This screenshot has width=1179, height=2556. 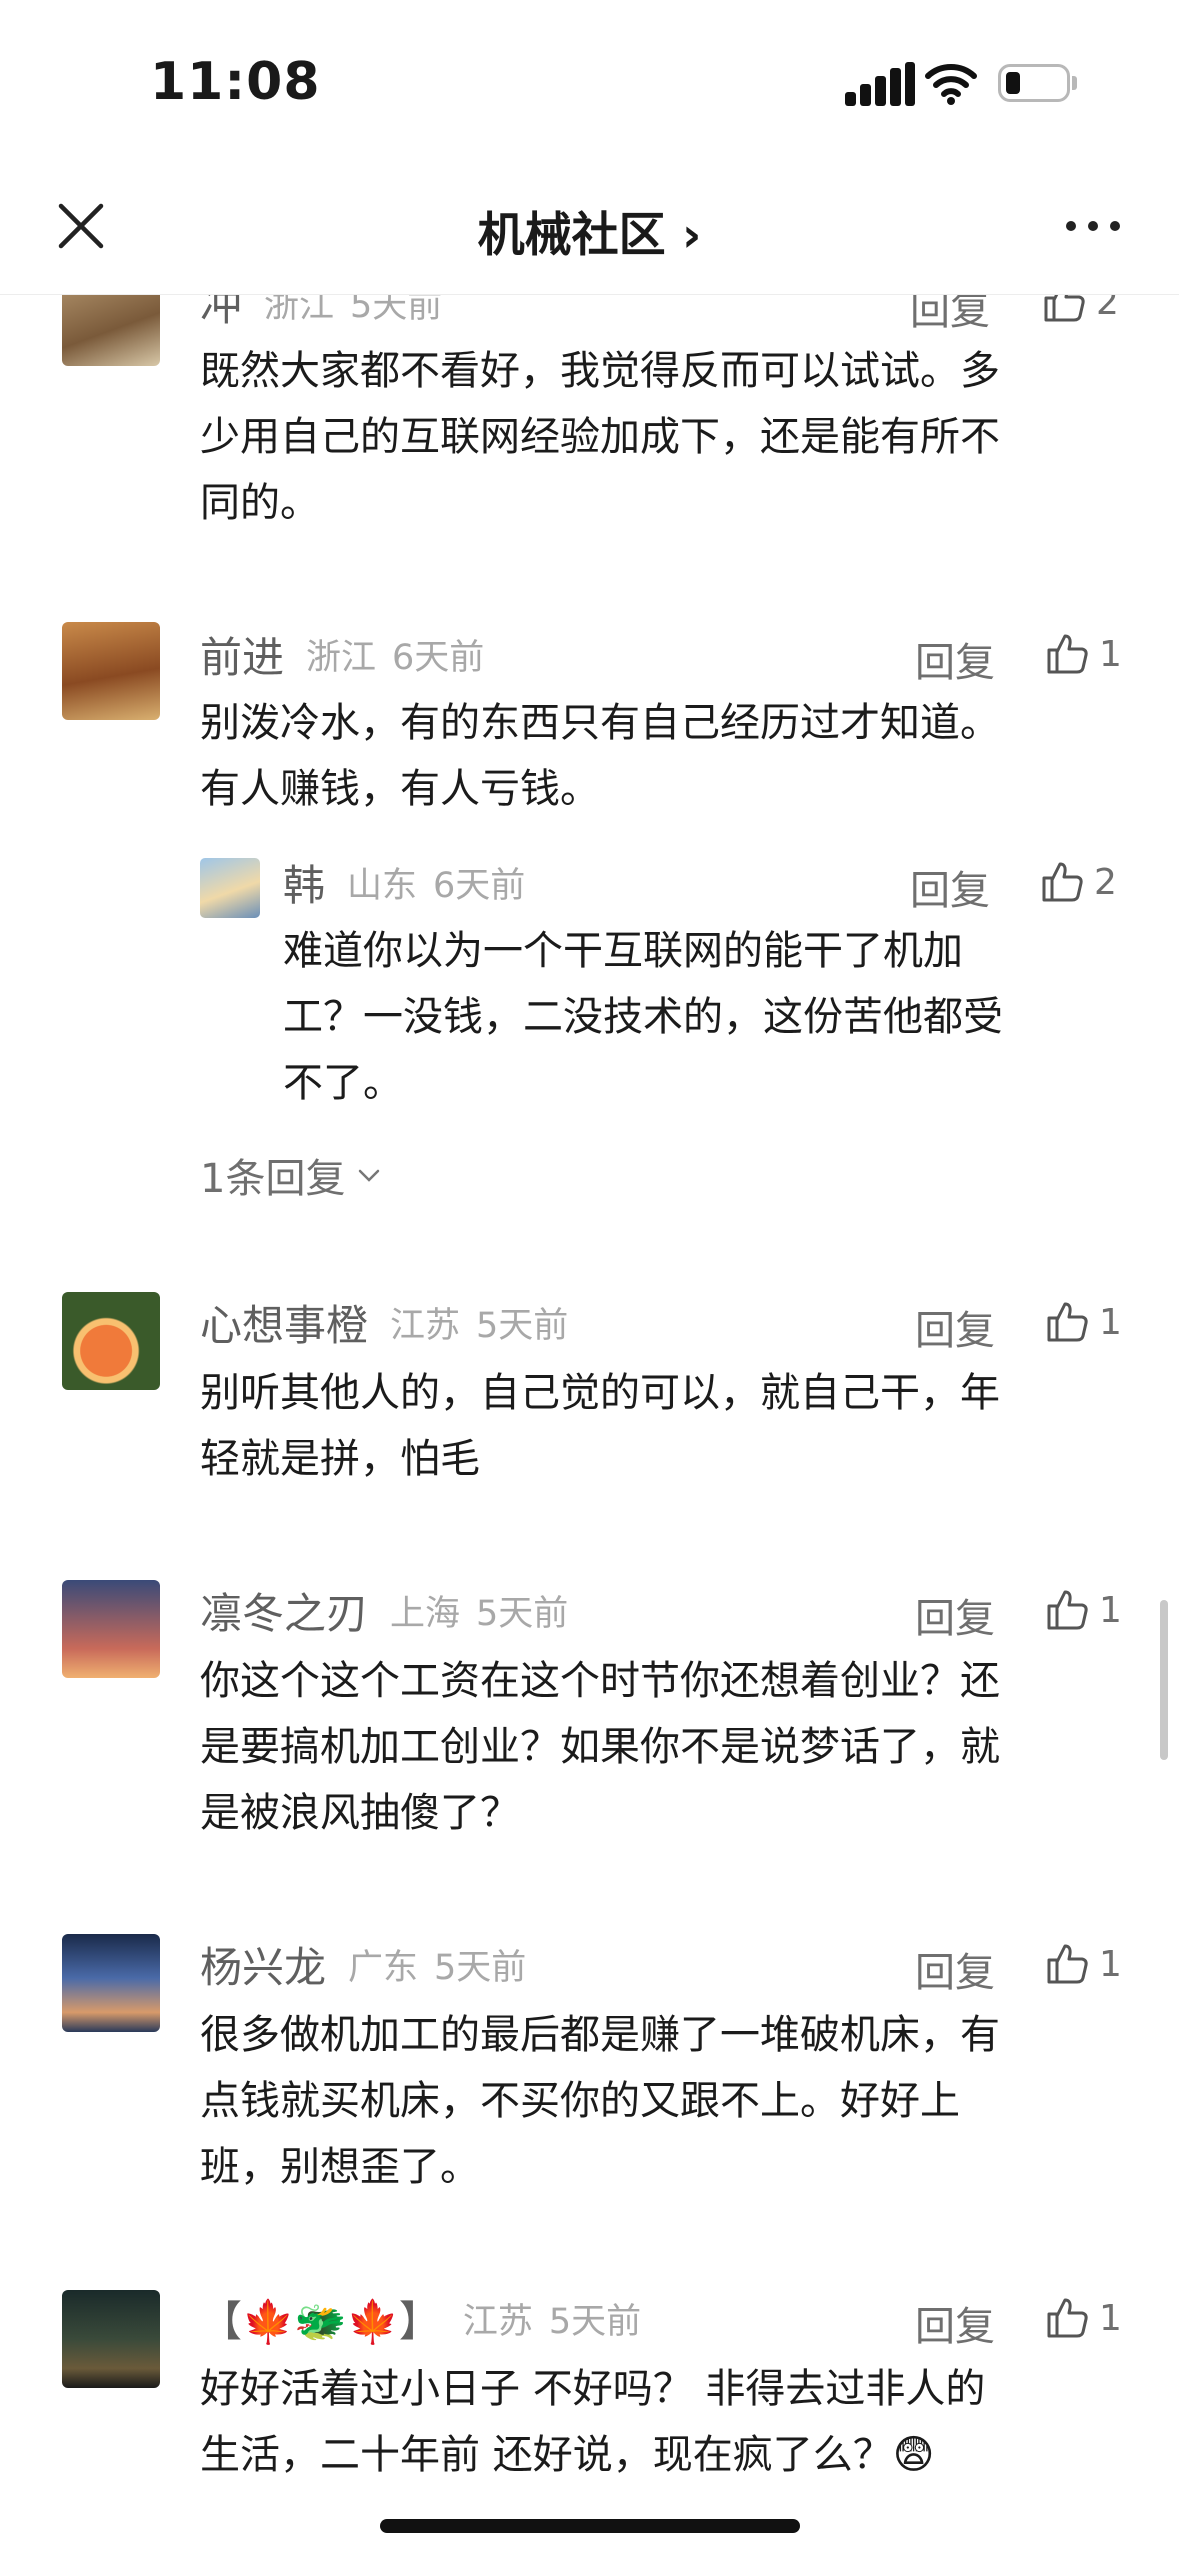 What do you see at coordinates (383, 1967) in the screenshot?
I see `comment-location: 广东` at bounding box center [383, 1967].